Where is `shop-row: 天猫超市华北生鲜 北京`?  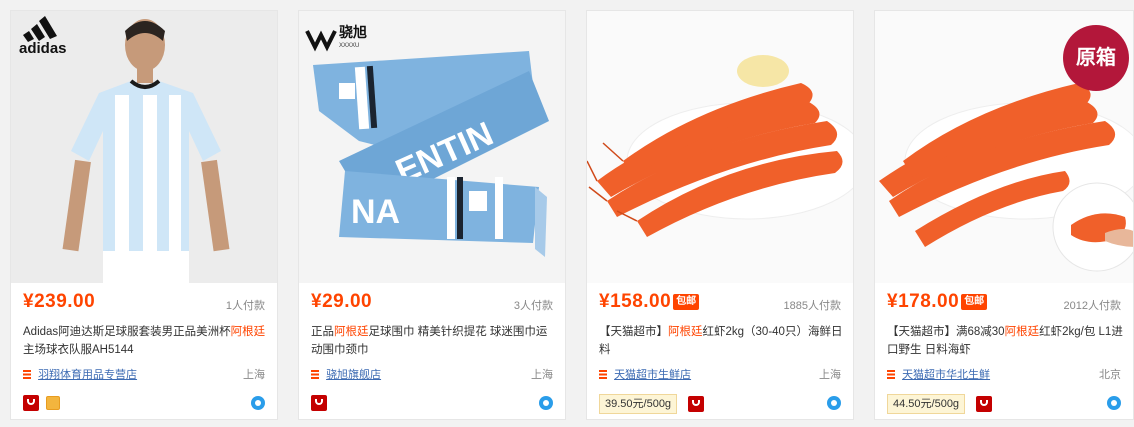 shop-row: 天猫超市华北生鲜 北京 is located at coordinates (1004, 374).